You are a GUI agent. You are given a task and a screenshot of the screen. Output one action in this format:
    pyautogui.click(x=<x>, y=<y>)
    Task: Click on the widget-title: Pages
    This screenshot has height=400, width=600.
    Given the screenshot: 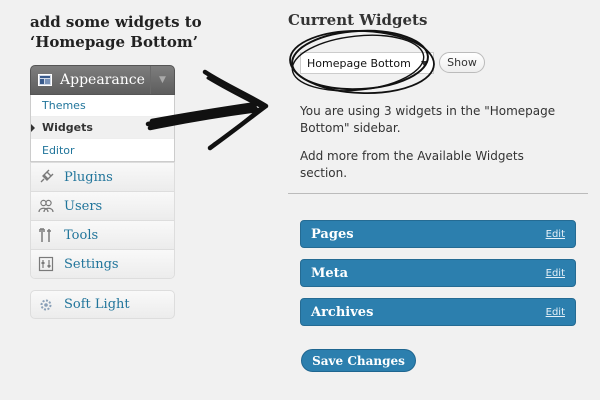 What is the action you would take?
    pyautogui.click(x=332, y=234)
    